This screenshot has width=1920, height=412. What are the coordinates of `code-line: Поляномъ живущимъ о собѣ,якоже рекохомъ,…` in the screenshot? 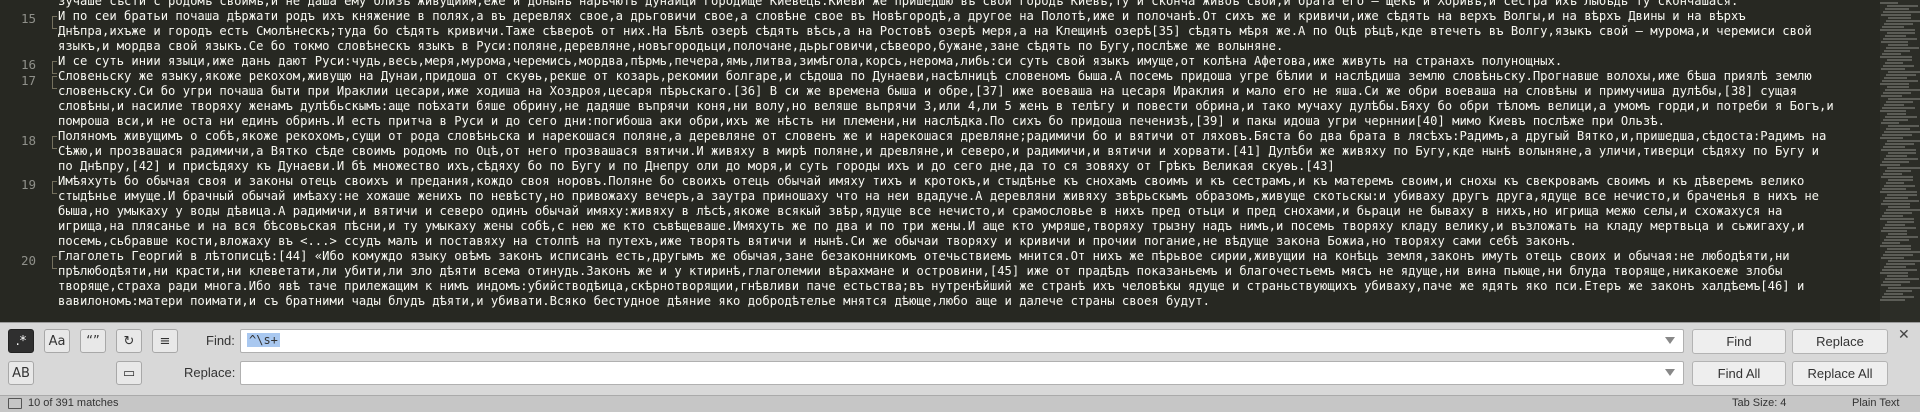 It's located at (942, 136).